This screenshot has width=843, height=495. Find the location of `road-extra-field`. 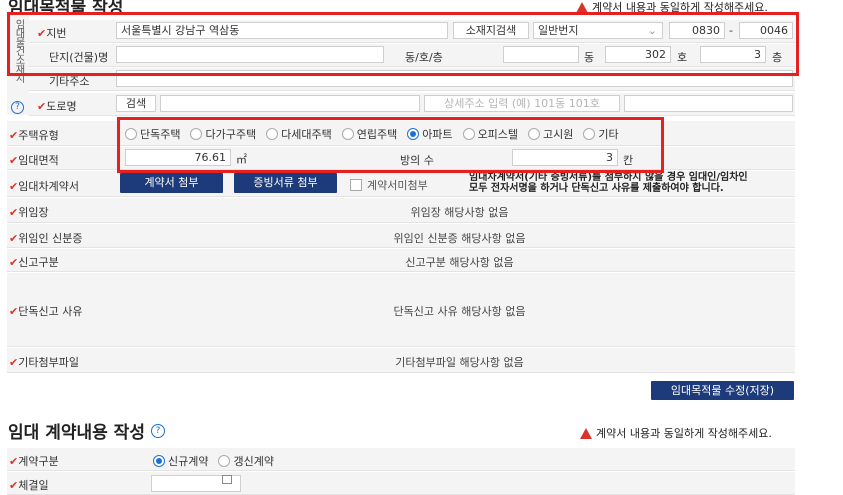

road-extra-field is located at coordinates (708, 103).